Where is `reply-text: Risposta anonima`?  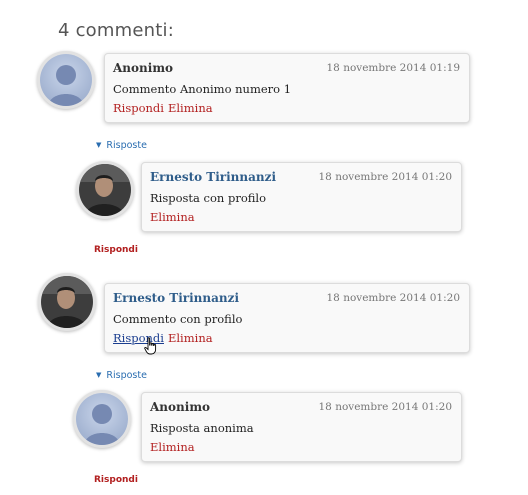 reply-text: Risposta anonima is located at coordinates (202, 428).